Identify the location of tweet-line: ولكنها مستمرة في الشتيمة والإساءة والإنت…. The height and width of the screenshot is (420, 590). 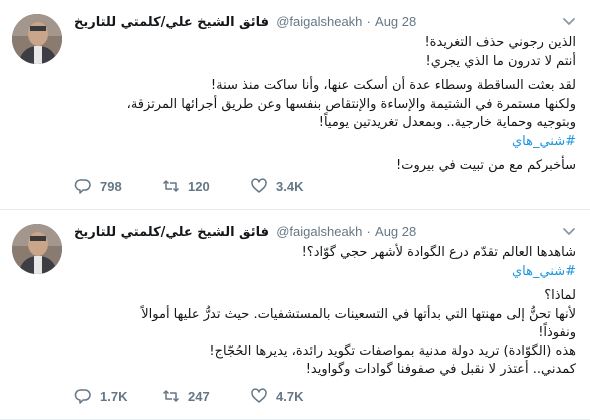
(351, 104).